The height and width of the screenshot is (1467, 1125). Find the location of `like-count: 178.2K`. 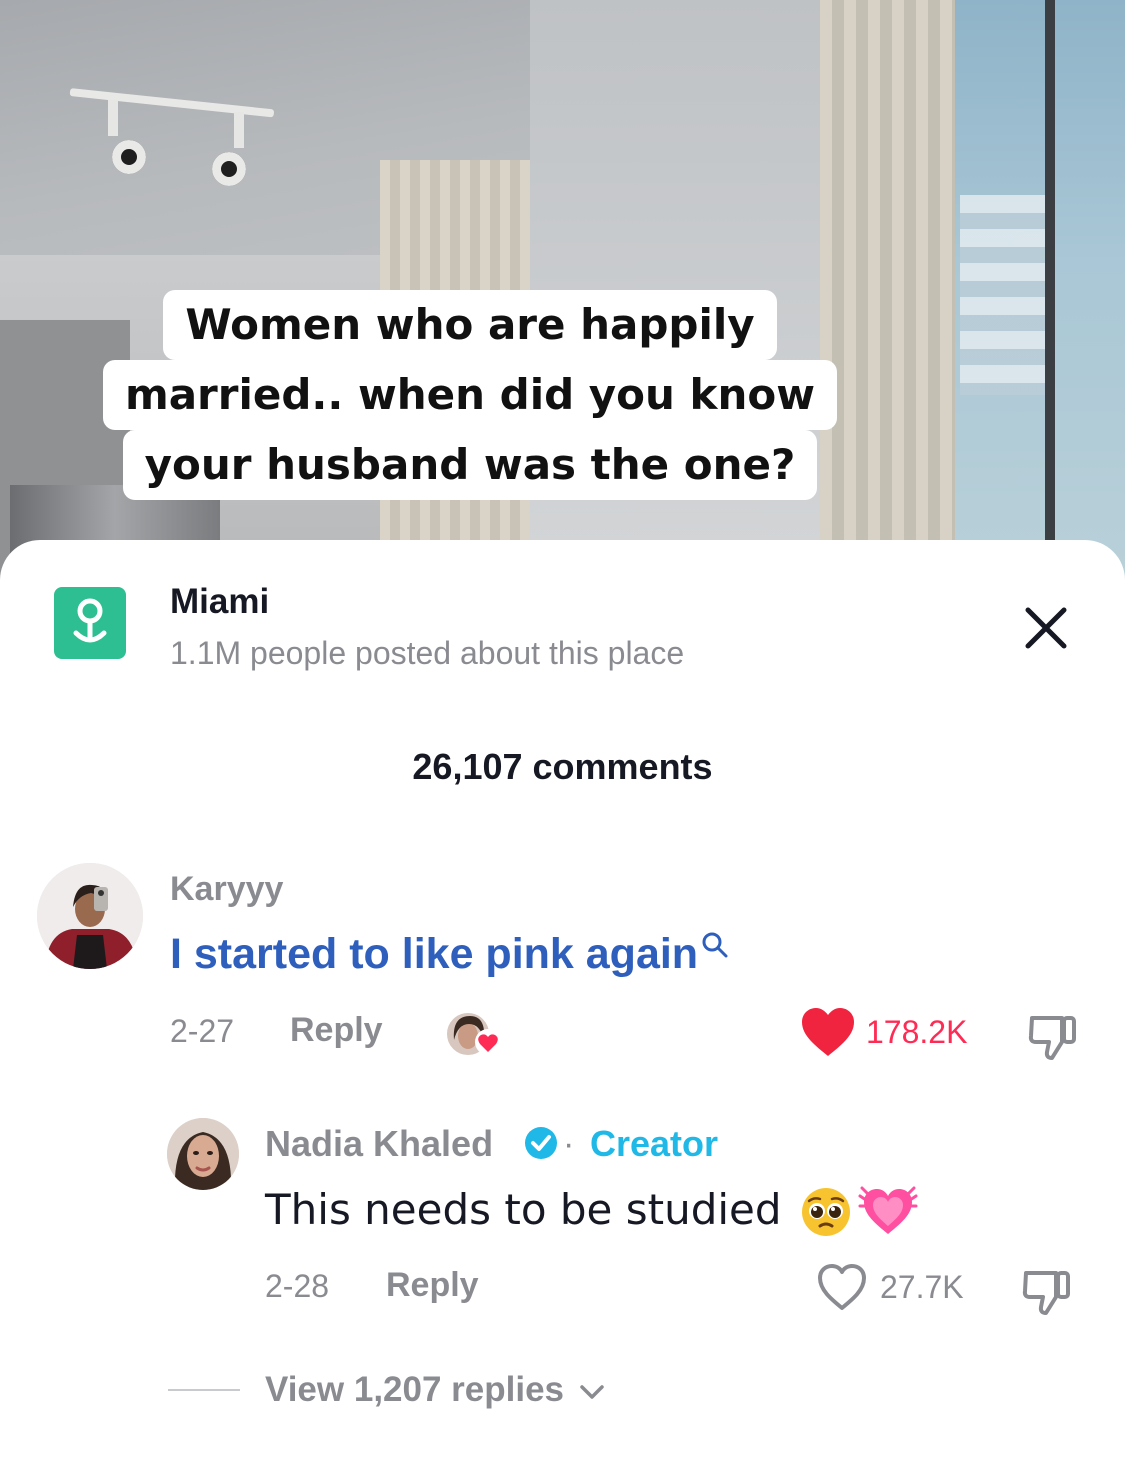

like-count: 178.2K is located at coordinates (917, 1032).